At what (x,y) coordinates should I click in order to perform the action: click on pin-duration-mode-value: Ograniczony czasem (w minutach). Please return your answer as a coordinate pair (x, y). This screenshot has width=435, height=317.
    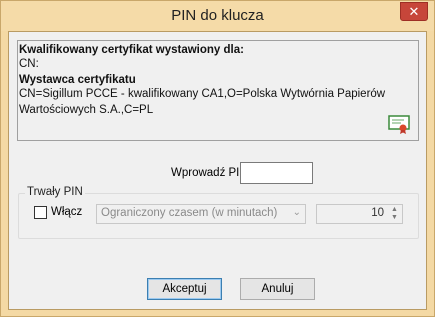
    Looking at the image, I should click on (189, 213).